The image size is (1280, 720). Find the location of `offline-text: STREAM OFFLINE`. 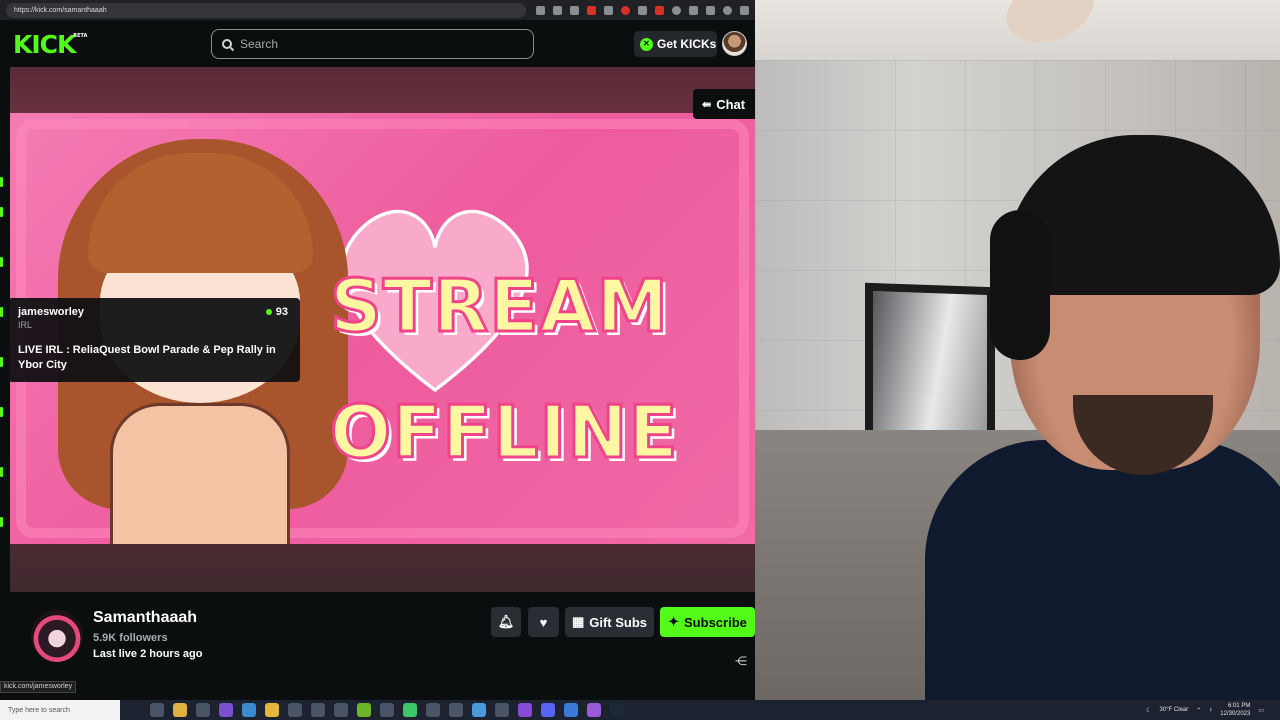

offline-text: STREAM OFFLINE is located at coordinates (504, 369).